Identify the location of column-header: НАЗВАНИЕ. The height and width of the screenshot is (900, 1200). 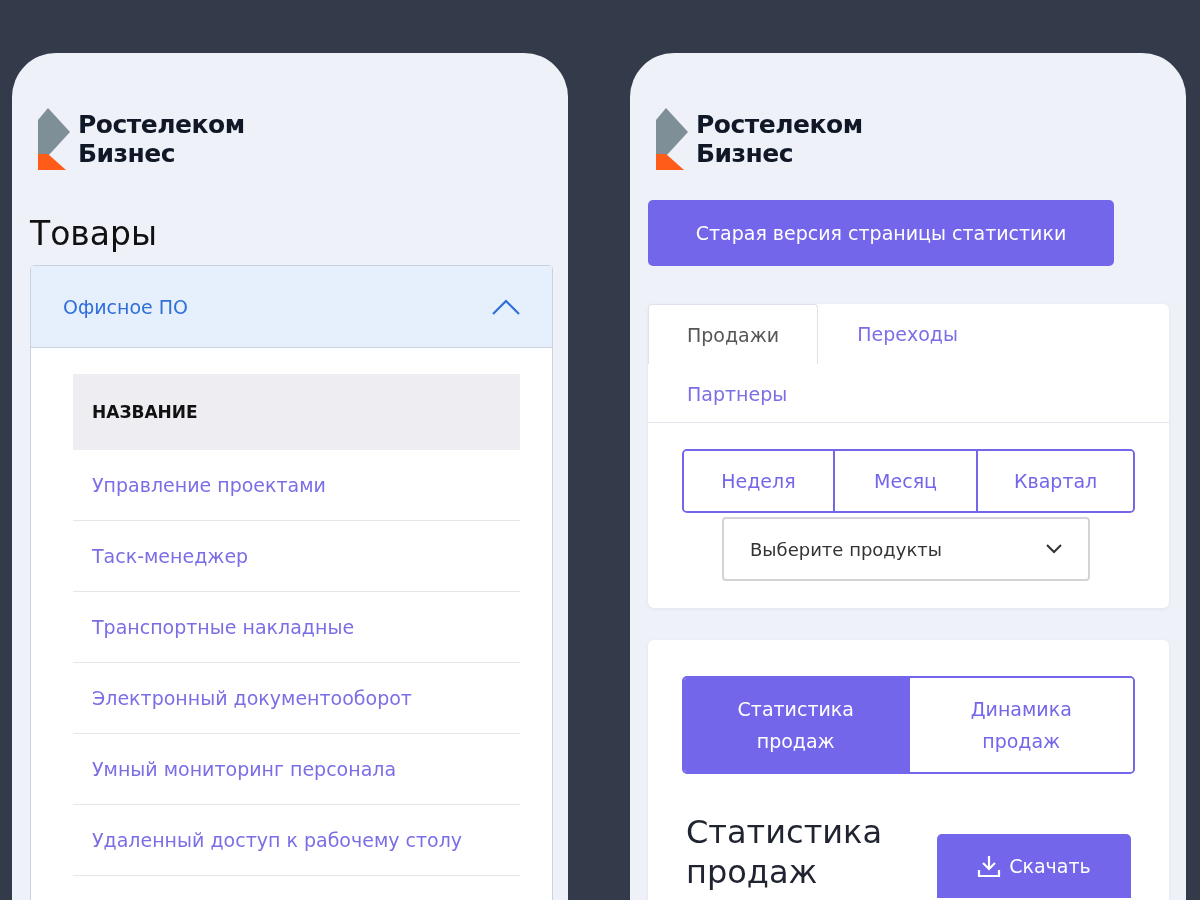
(296, 412).